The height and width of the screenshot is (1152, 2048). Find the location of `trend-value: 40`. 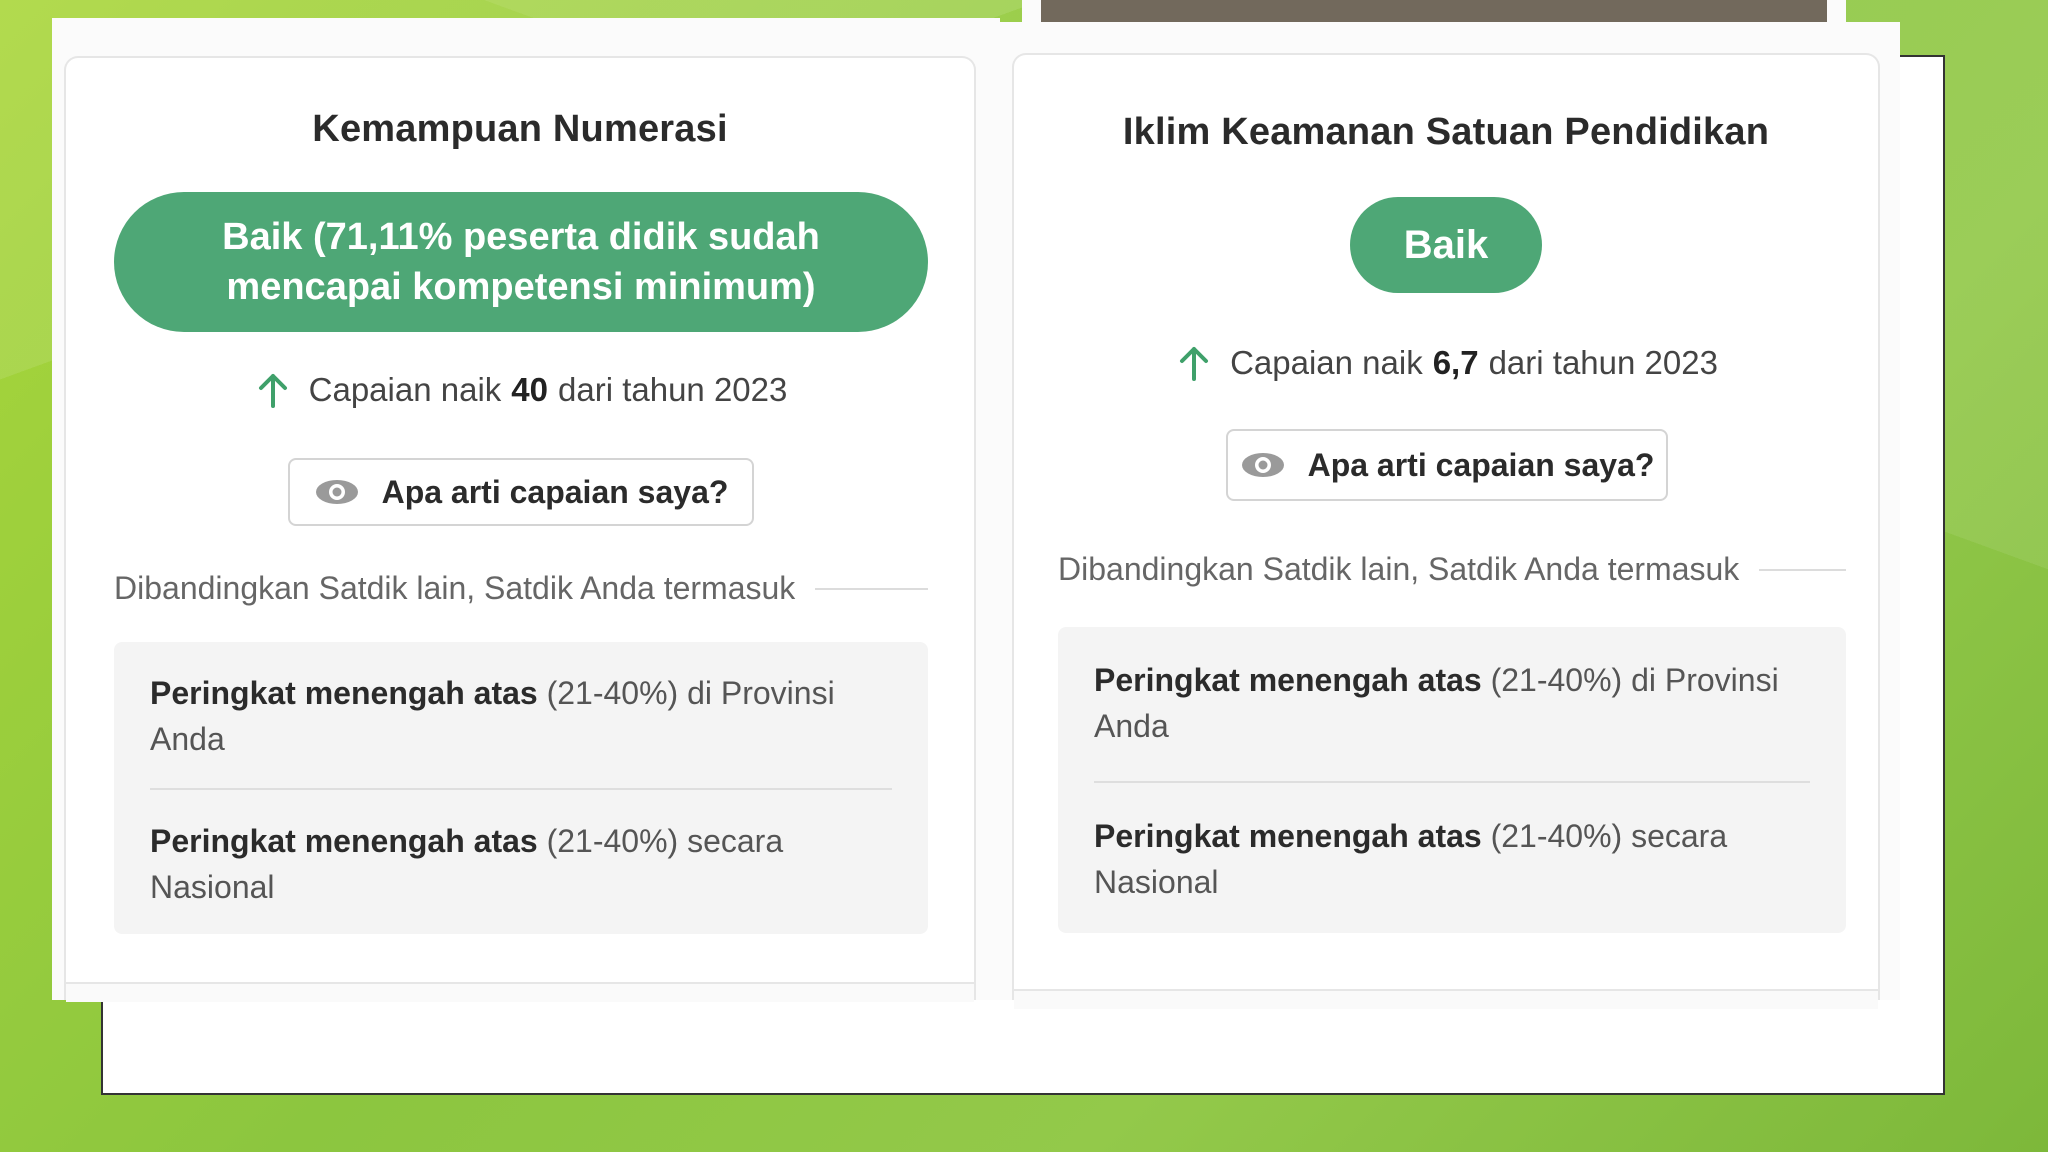

trend-value: 40 is located at coordinates (529, 389).